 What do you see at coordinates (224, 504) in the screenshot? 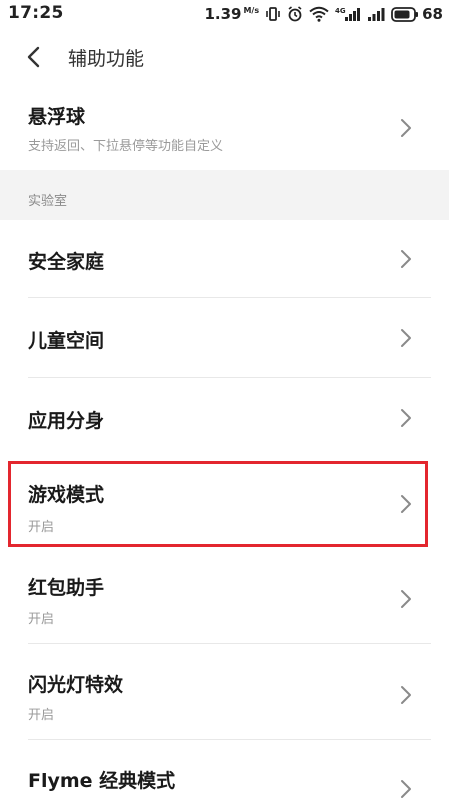
I see `settings-item-game-mode: 游戏模式 开启` at bounding box center [224, 504].